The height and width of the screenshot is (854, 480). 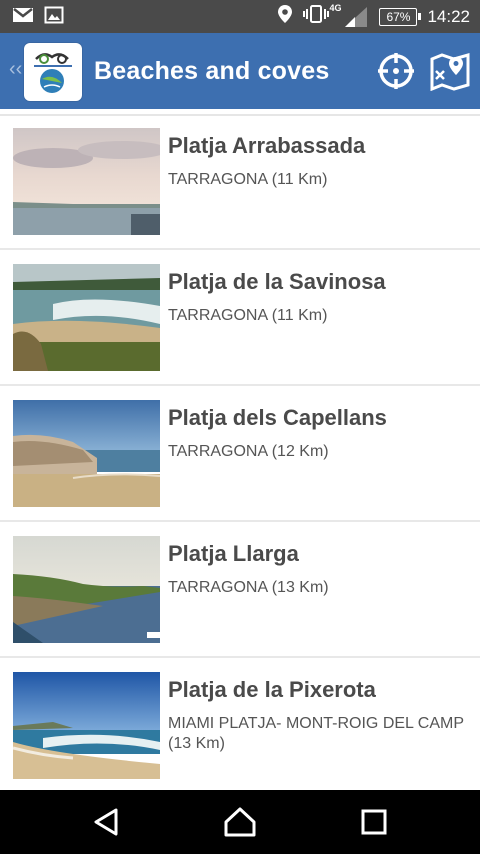 I want to click on battery-icon: 67%, so click(x=400, y=16).